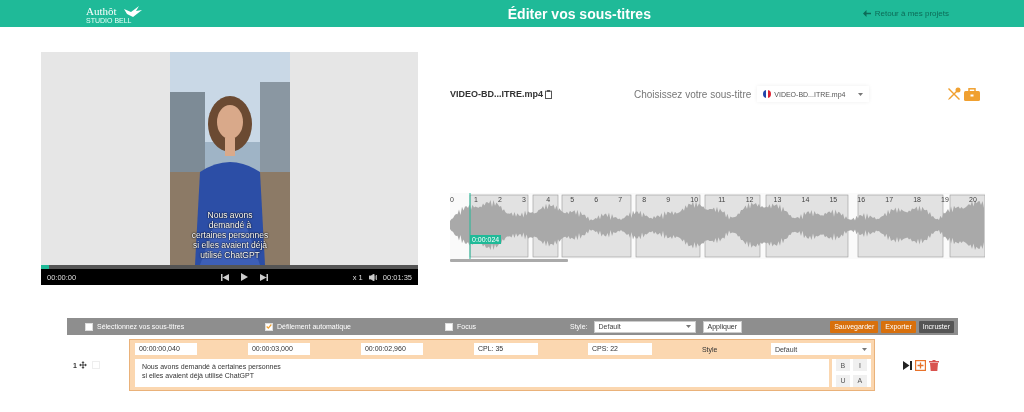 This screenshot has width=1024, height=412. Describe the element at coordinates (264, 277) in the screenshot. I see `next-icon` at that location.